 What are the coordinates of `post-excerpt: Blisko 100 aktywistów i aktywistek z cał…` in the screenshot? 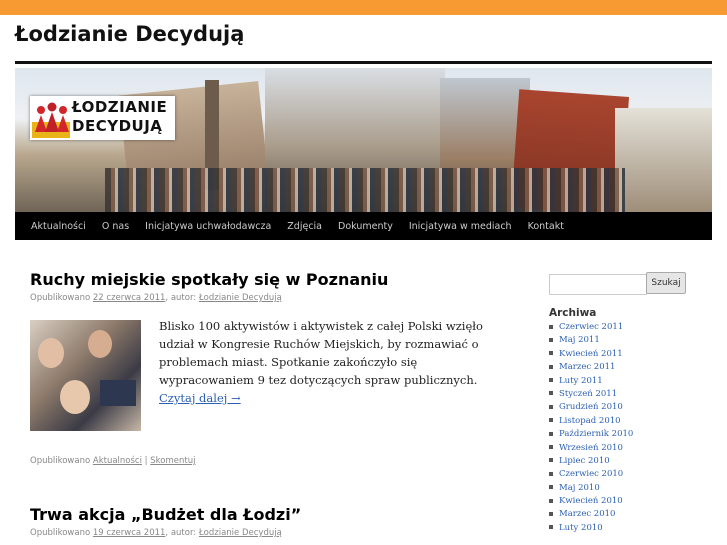 It's located at (331, 362).